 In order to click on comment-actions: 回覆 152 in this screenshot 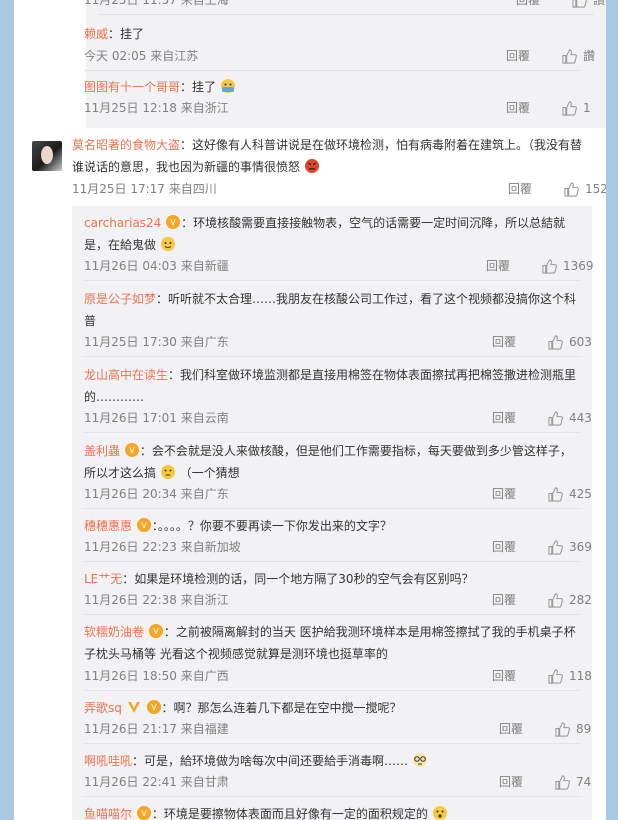, I will do `click(557, 189)`.